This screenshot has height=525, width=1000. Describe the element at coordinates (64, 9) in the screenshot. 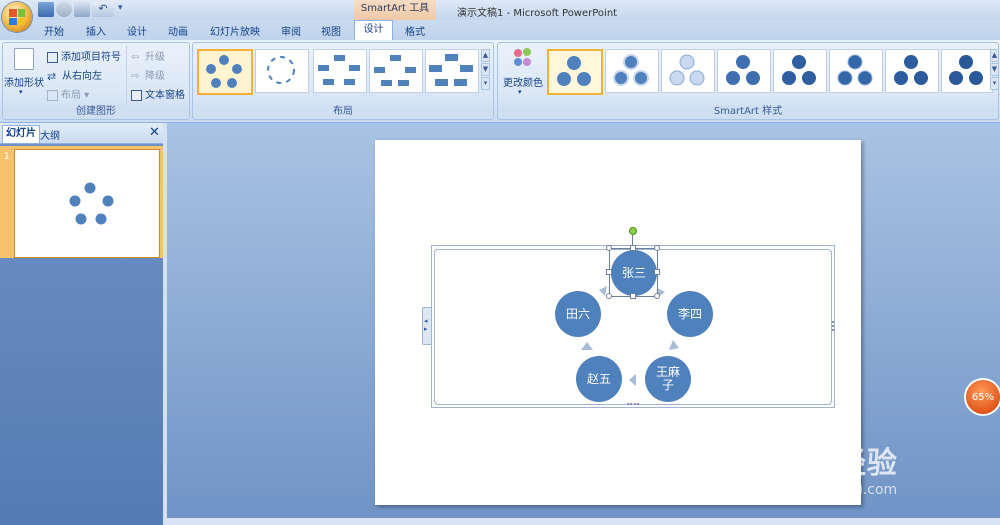

I see `undo-history-icon` at that location.